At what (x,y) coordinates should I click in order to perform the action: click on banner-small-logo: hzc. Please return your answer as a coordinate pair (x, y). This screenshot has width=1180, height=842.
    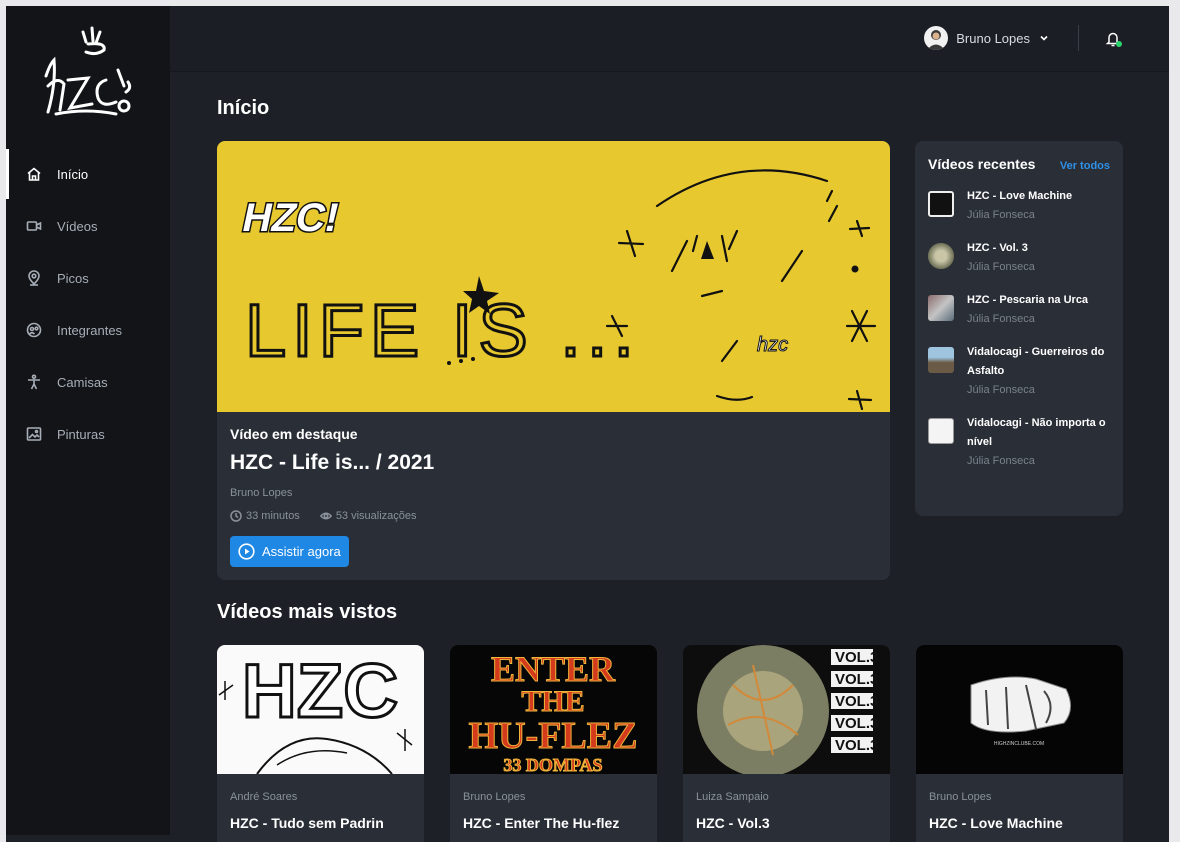
    Looking at the image, I should click on (772, 345).